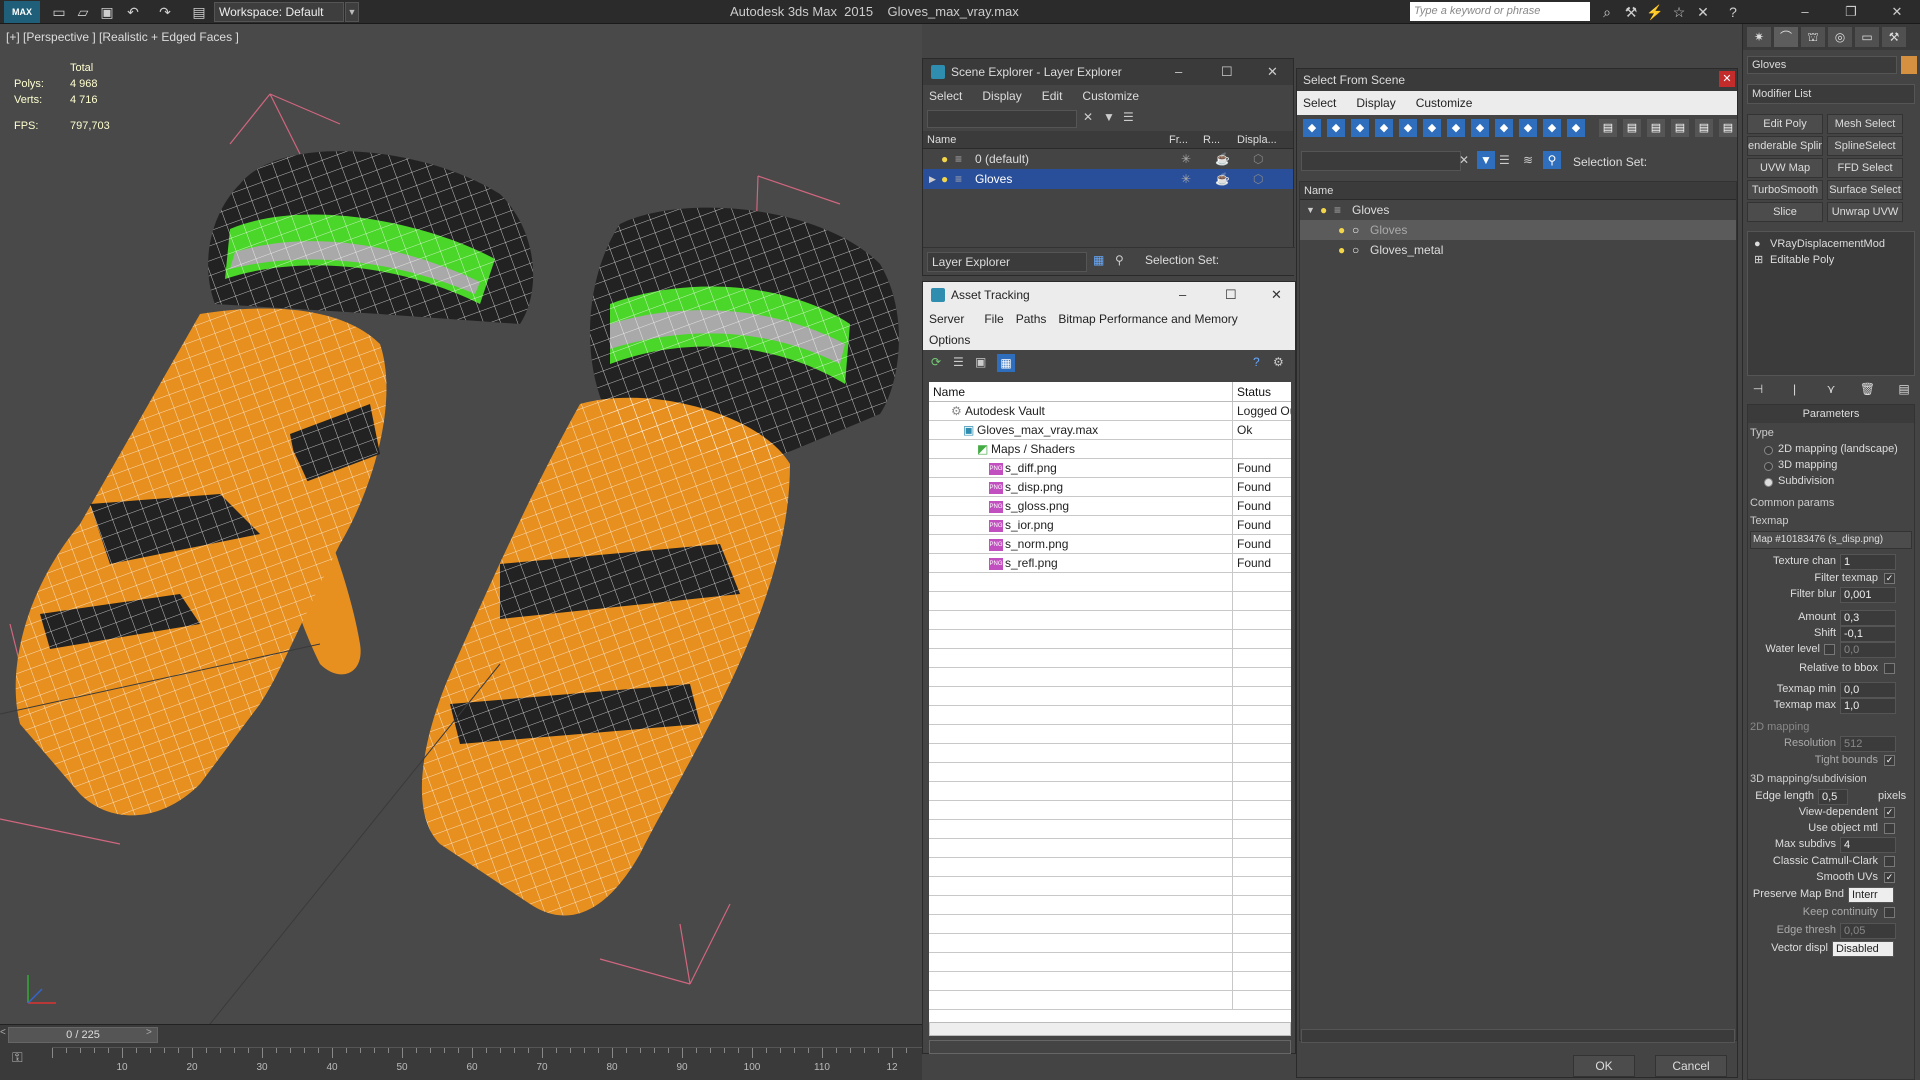 The image size is (1920, 1080). What do you see at coordinates (1500, 11) in the screenshot?
I see `search-input: Type a keyword or phrase` at bounding box center [1500, 11].